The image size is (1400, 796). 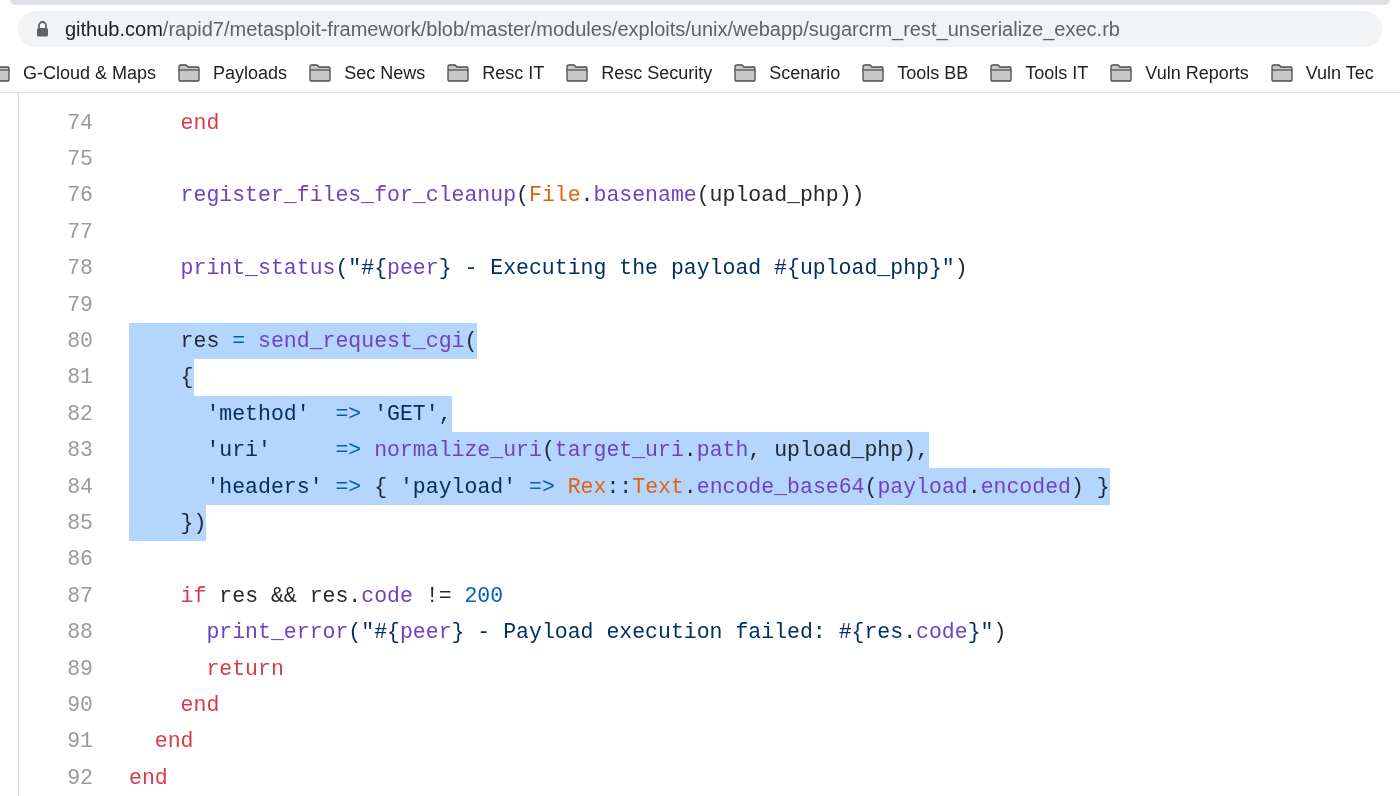 What do you see at coordinates (79, 451) in the screenshot?
I see `line-number: 83` at bounding box center [79, 451].